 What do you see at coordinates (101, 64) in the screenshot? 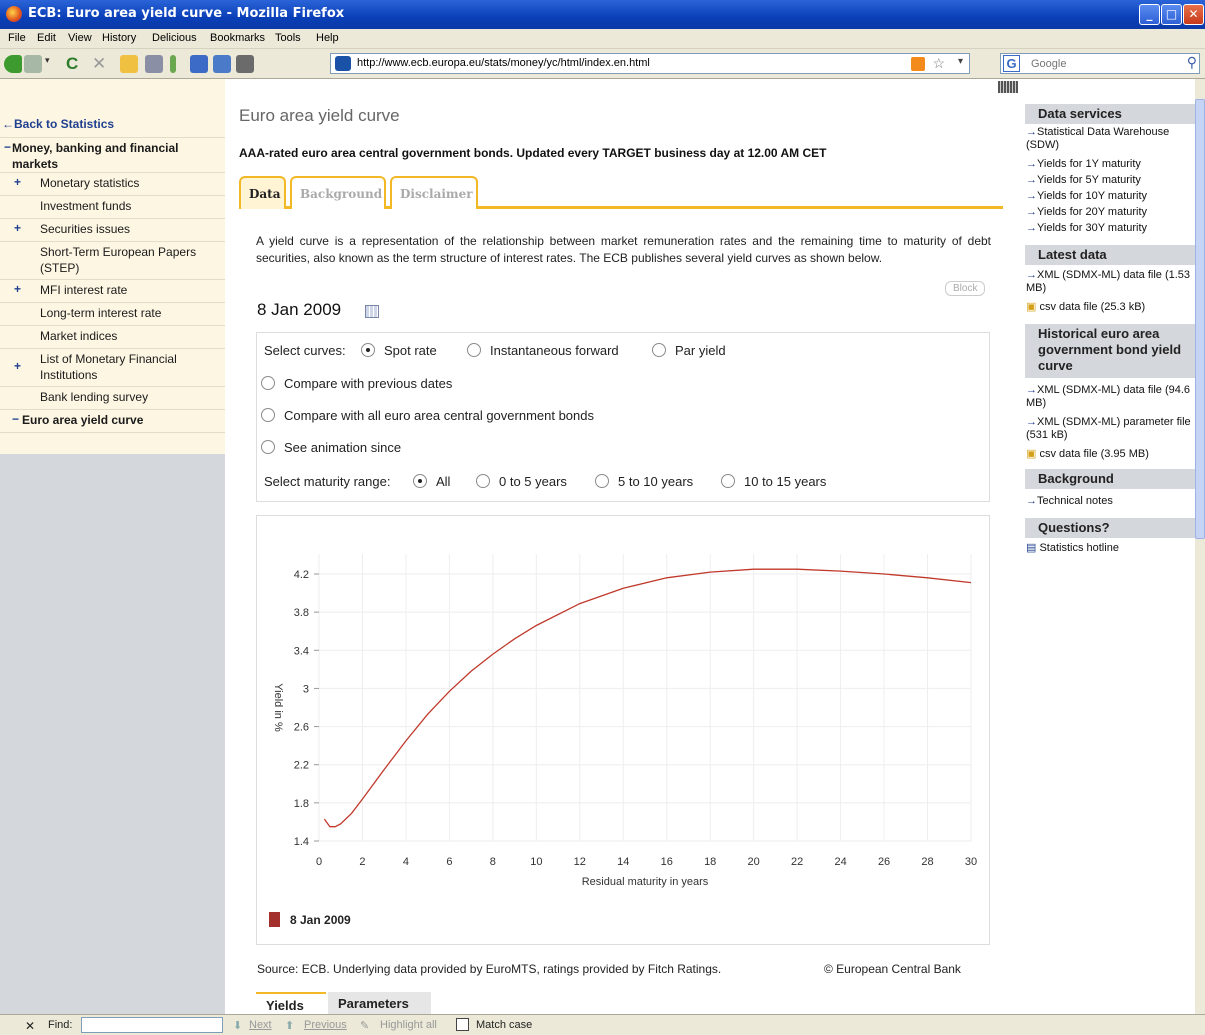
I see `stop-icon: ✕` at bounding box center [101, 64].